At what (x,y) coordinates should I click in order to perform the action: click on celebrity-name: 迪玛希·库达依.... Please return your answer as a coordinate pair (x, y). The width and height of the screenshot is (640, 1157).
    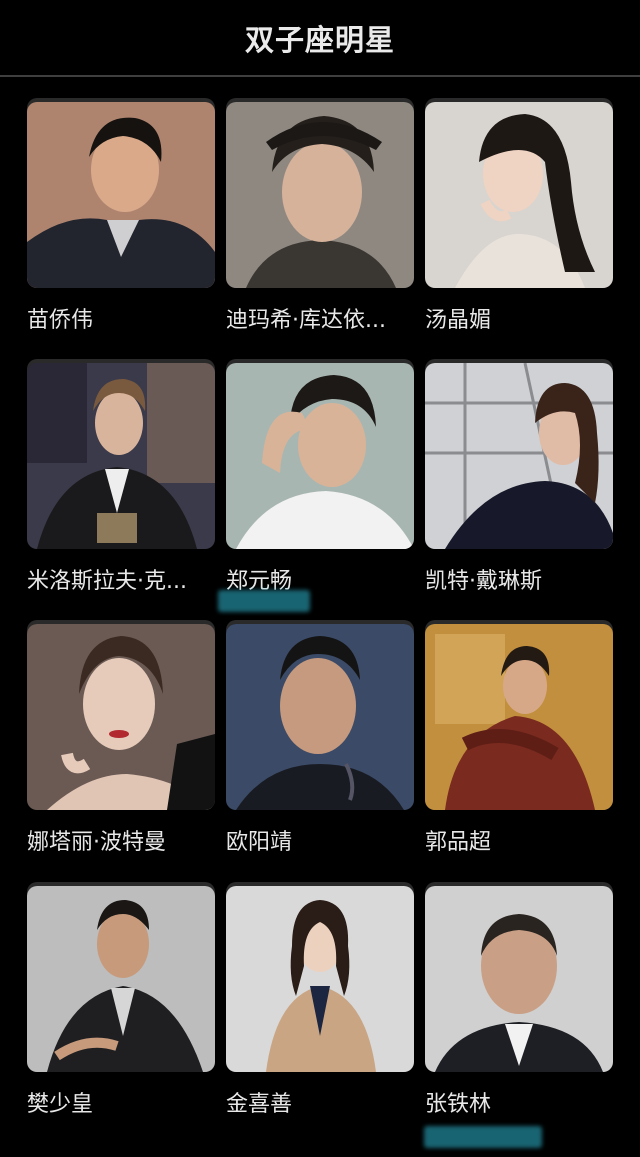
    Looking at the image, I should click on (320, 318).